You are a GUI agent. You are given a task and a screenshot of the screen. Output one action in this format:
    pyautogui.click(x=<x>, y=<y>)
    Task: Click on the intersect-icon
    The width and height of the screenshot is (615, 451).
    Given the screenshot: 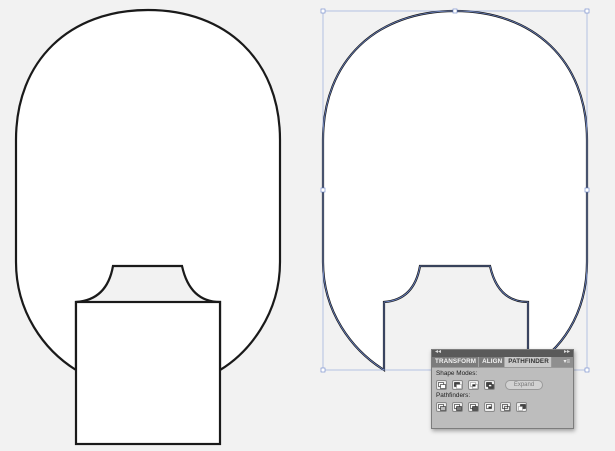 What is the action you would take?
    pyautogui.click(x=474, y=385)
    